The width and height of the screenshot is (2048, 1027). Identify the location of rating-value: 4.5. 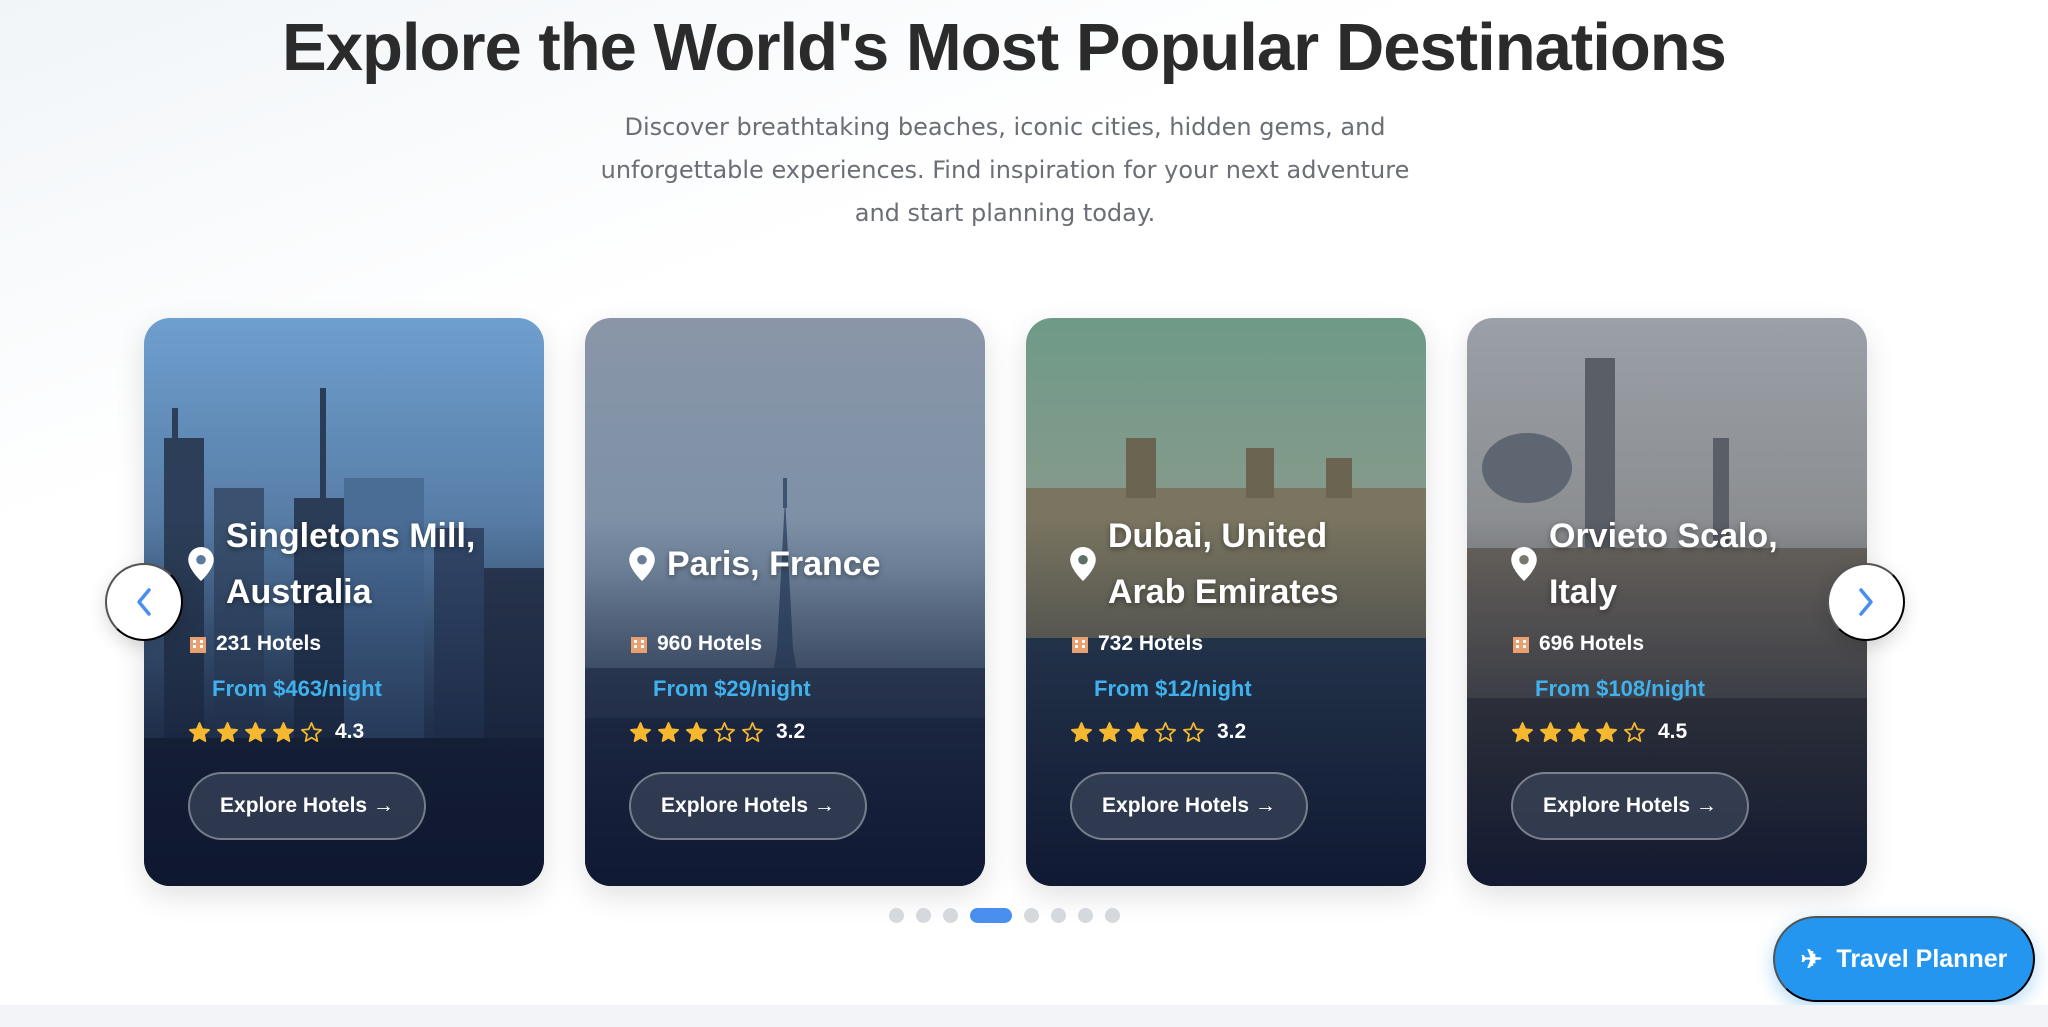
(1673, 731).